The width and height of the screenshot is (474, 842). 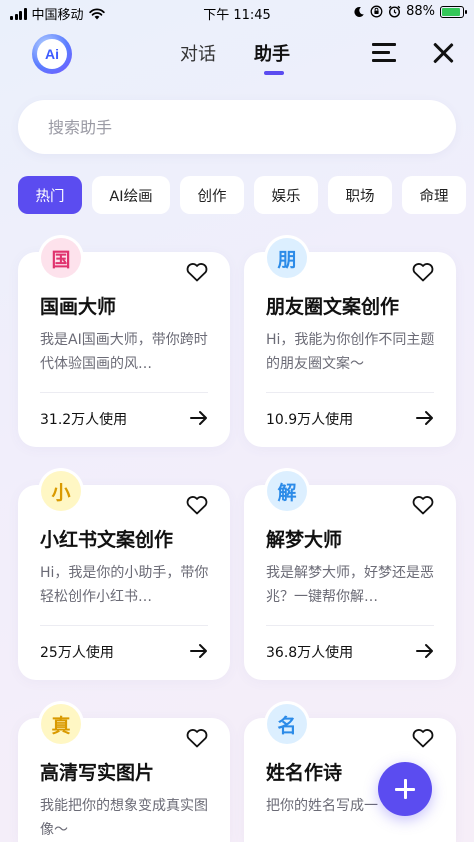 I want to click on moon-icon, so click(x=359, y=11).